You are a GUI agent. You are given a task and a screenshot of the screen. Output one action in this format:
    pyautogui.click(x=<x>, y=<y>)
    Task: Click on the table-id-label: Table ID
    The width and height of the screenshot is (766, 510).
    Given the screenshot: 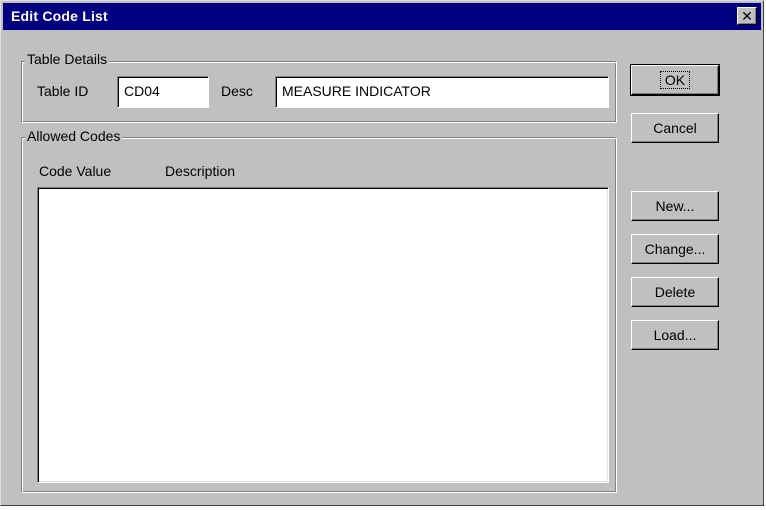 What is the action you would take?
    pyautogui.click(x=63, y=91)
    